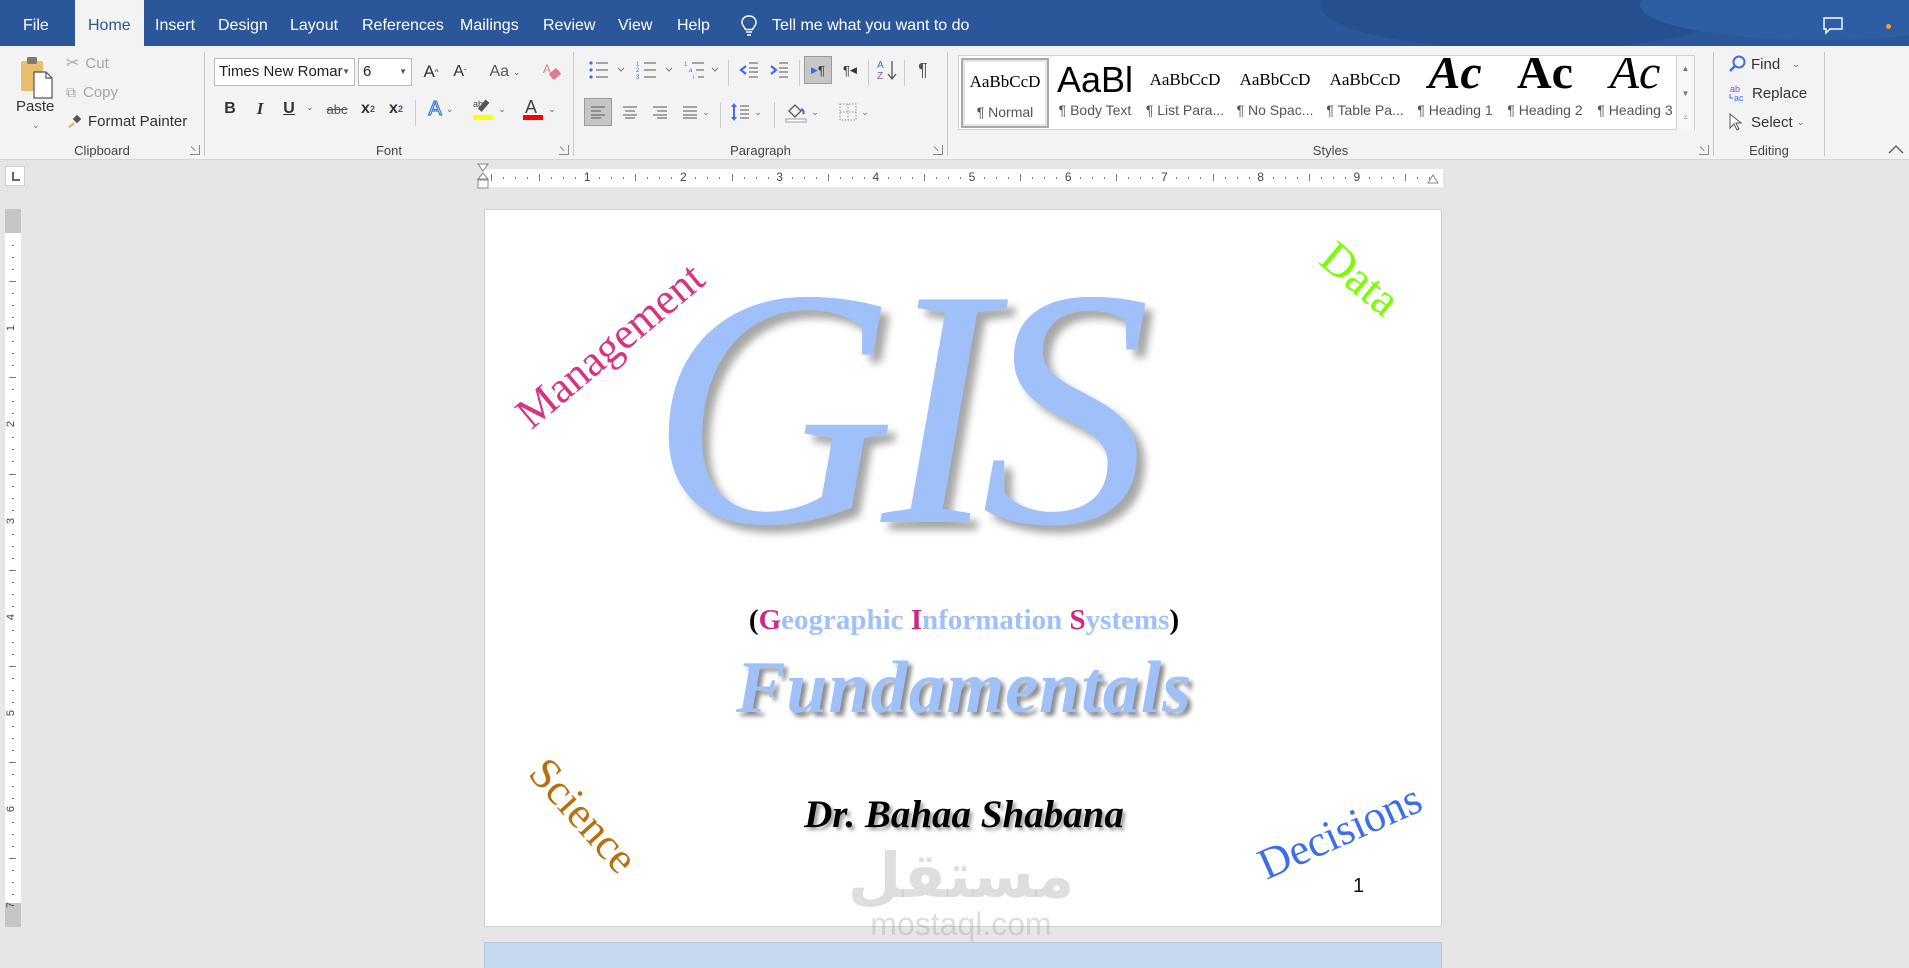  I want to click on font-size-combo: 6 ▼, so click(385, 72).